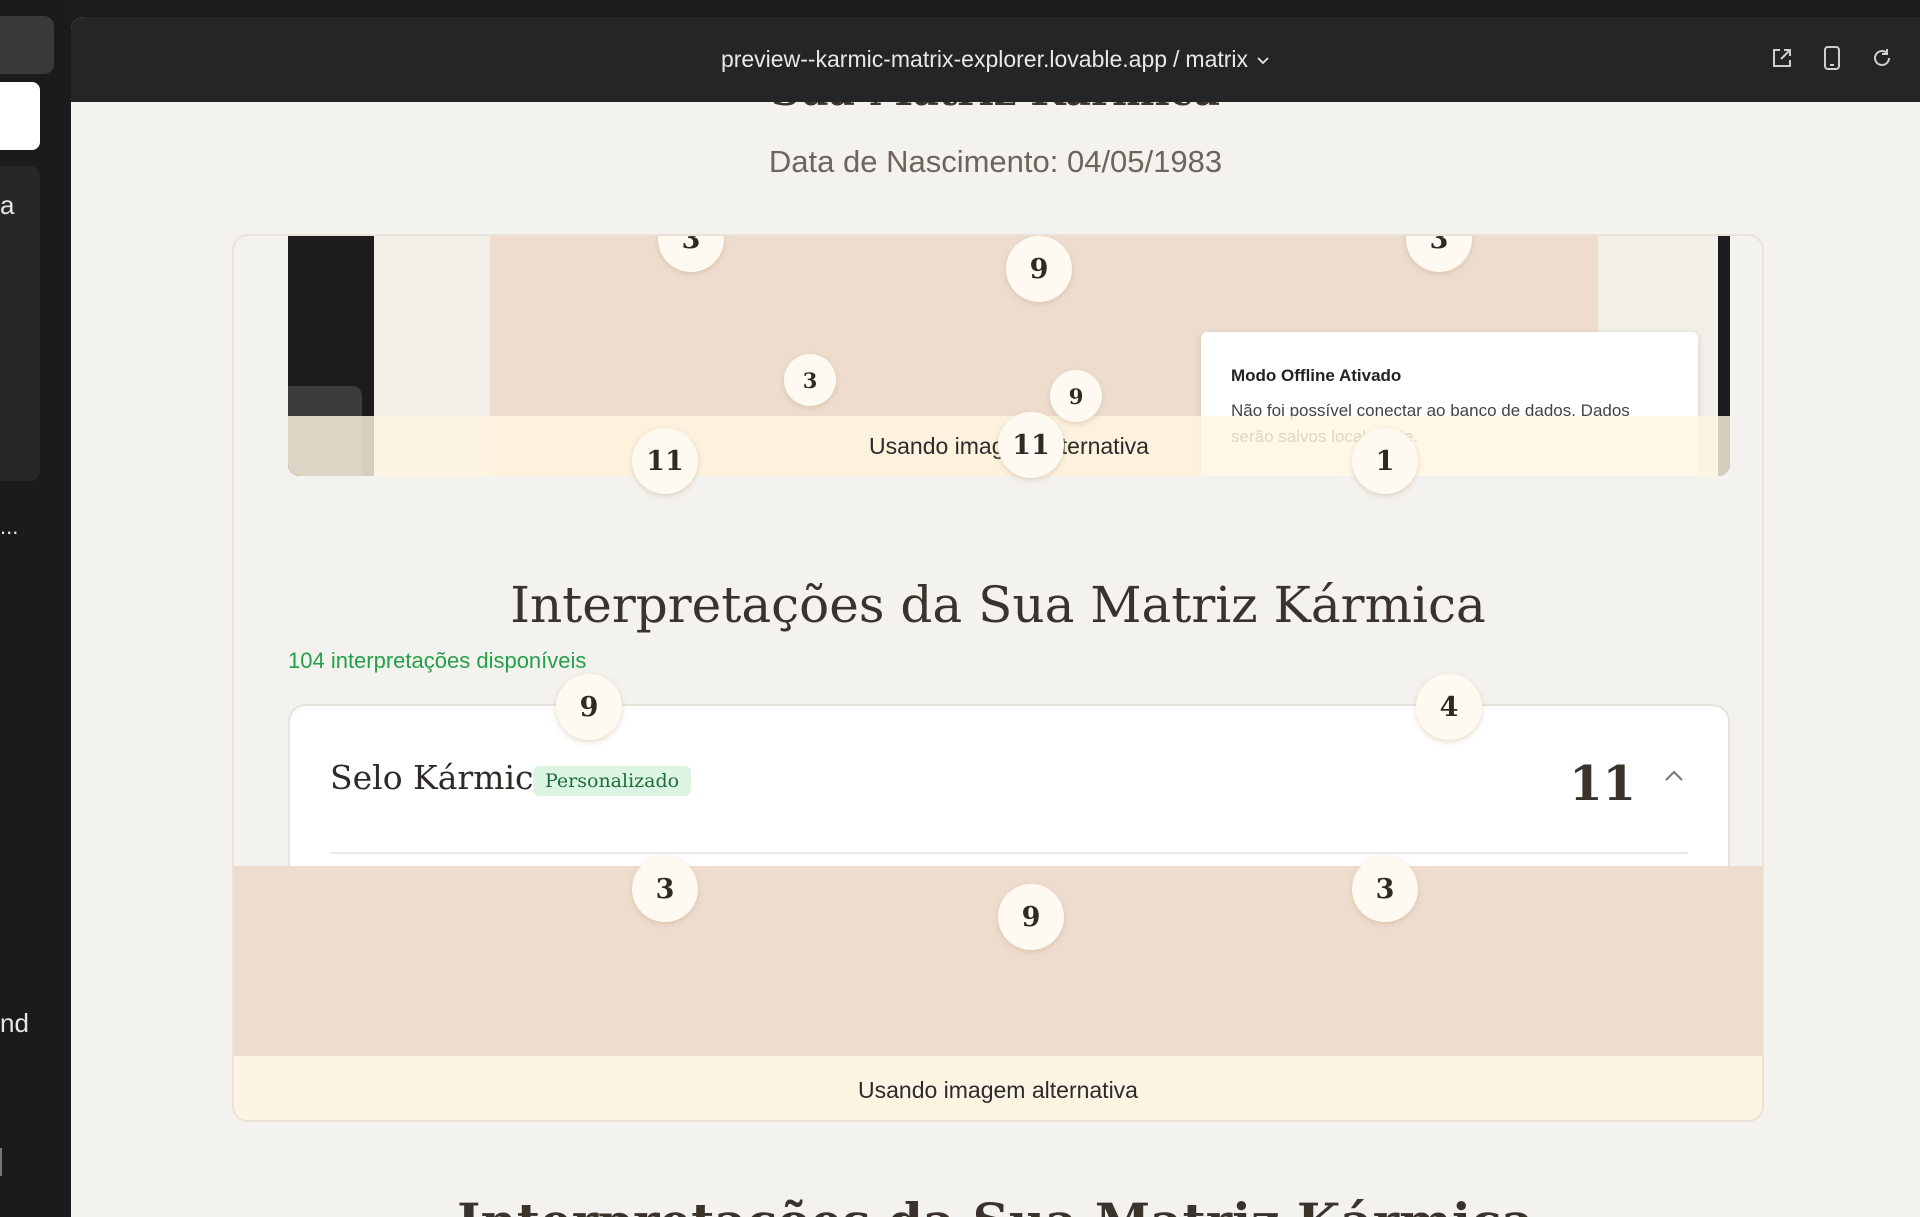 This screenshot has width=1920, height=1217. I want to click on refresh-icon, so click(1882, 58).